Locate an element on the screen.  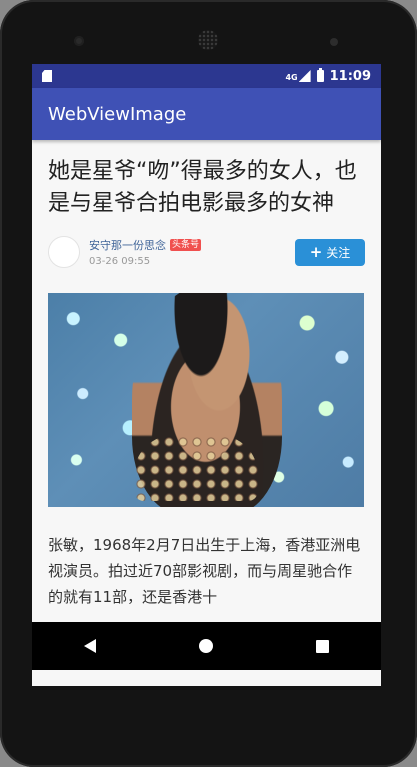
navigation-bar is located at coordinates (206, 646).